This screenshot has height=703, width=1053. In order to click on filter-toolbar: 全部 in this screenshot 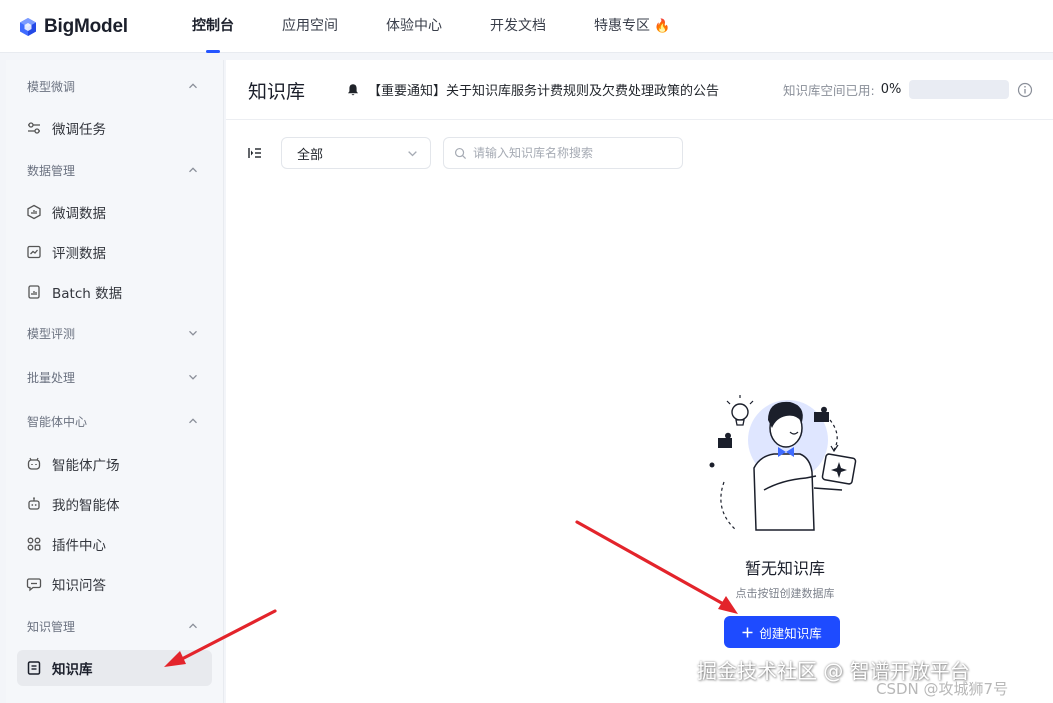, I will do `click(639, 153)`.